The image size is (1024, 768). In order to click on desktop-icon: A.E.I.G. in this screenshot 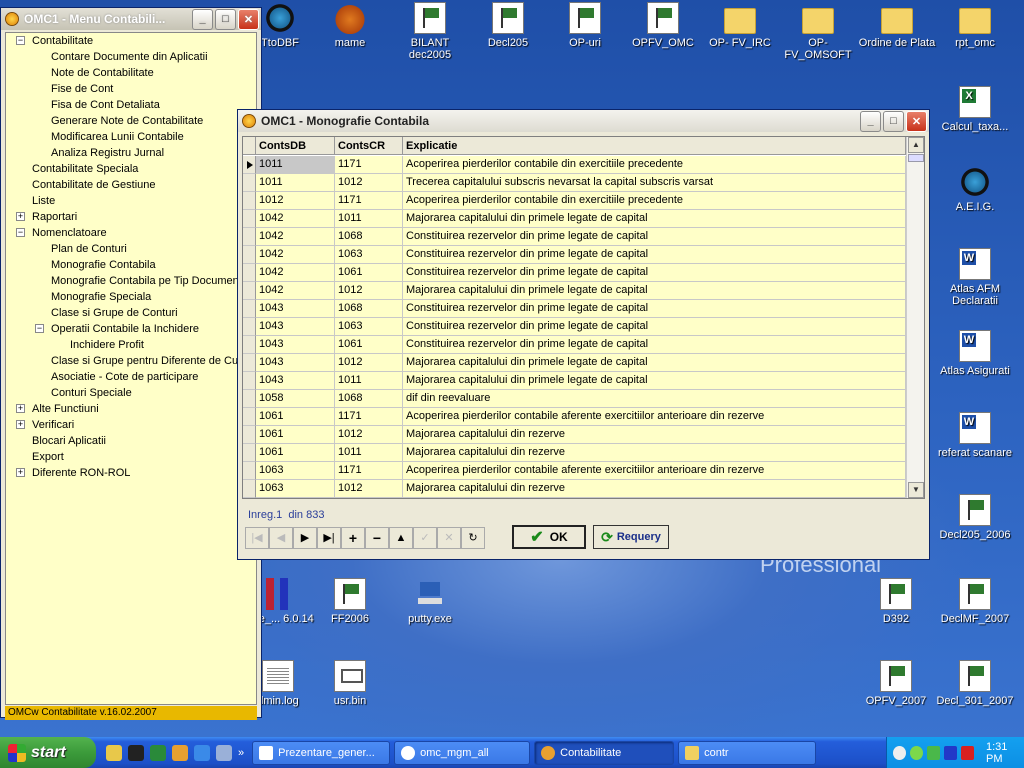, I will do `click(975, 189)`.